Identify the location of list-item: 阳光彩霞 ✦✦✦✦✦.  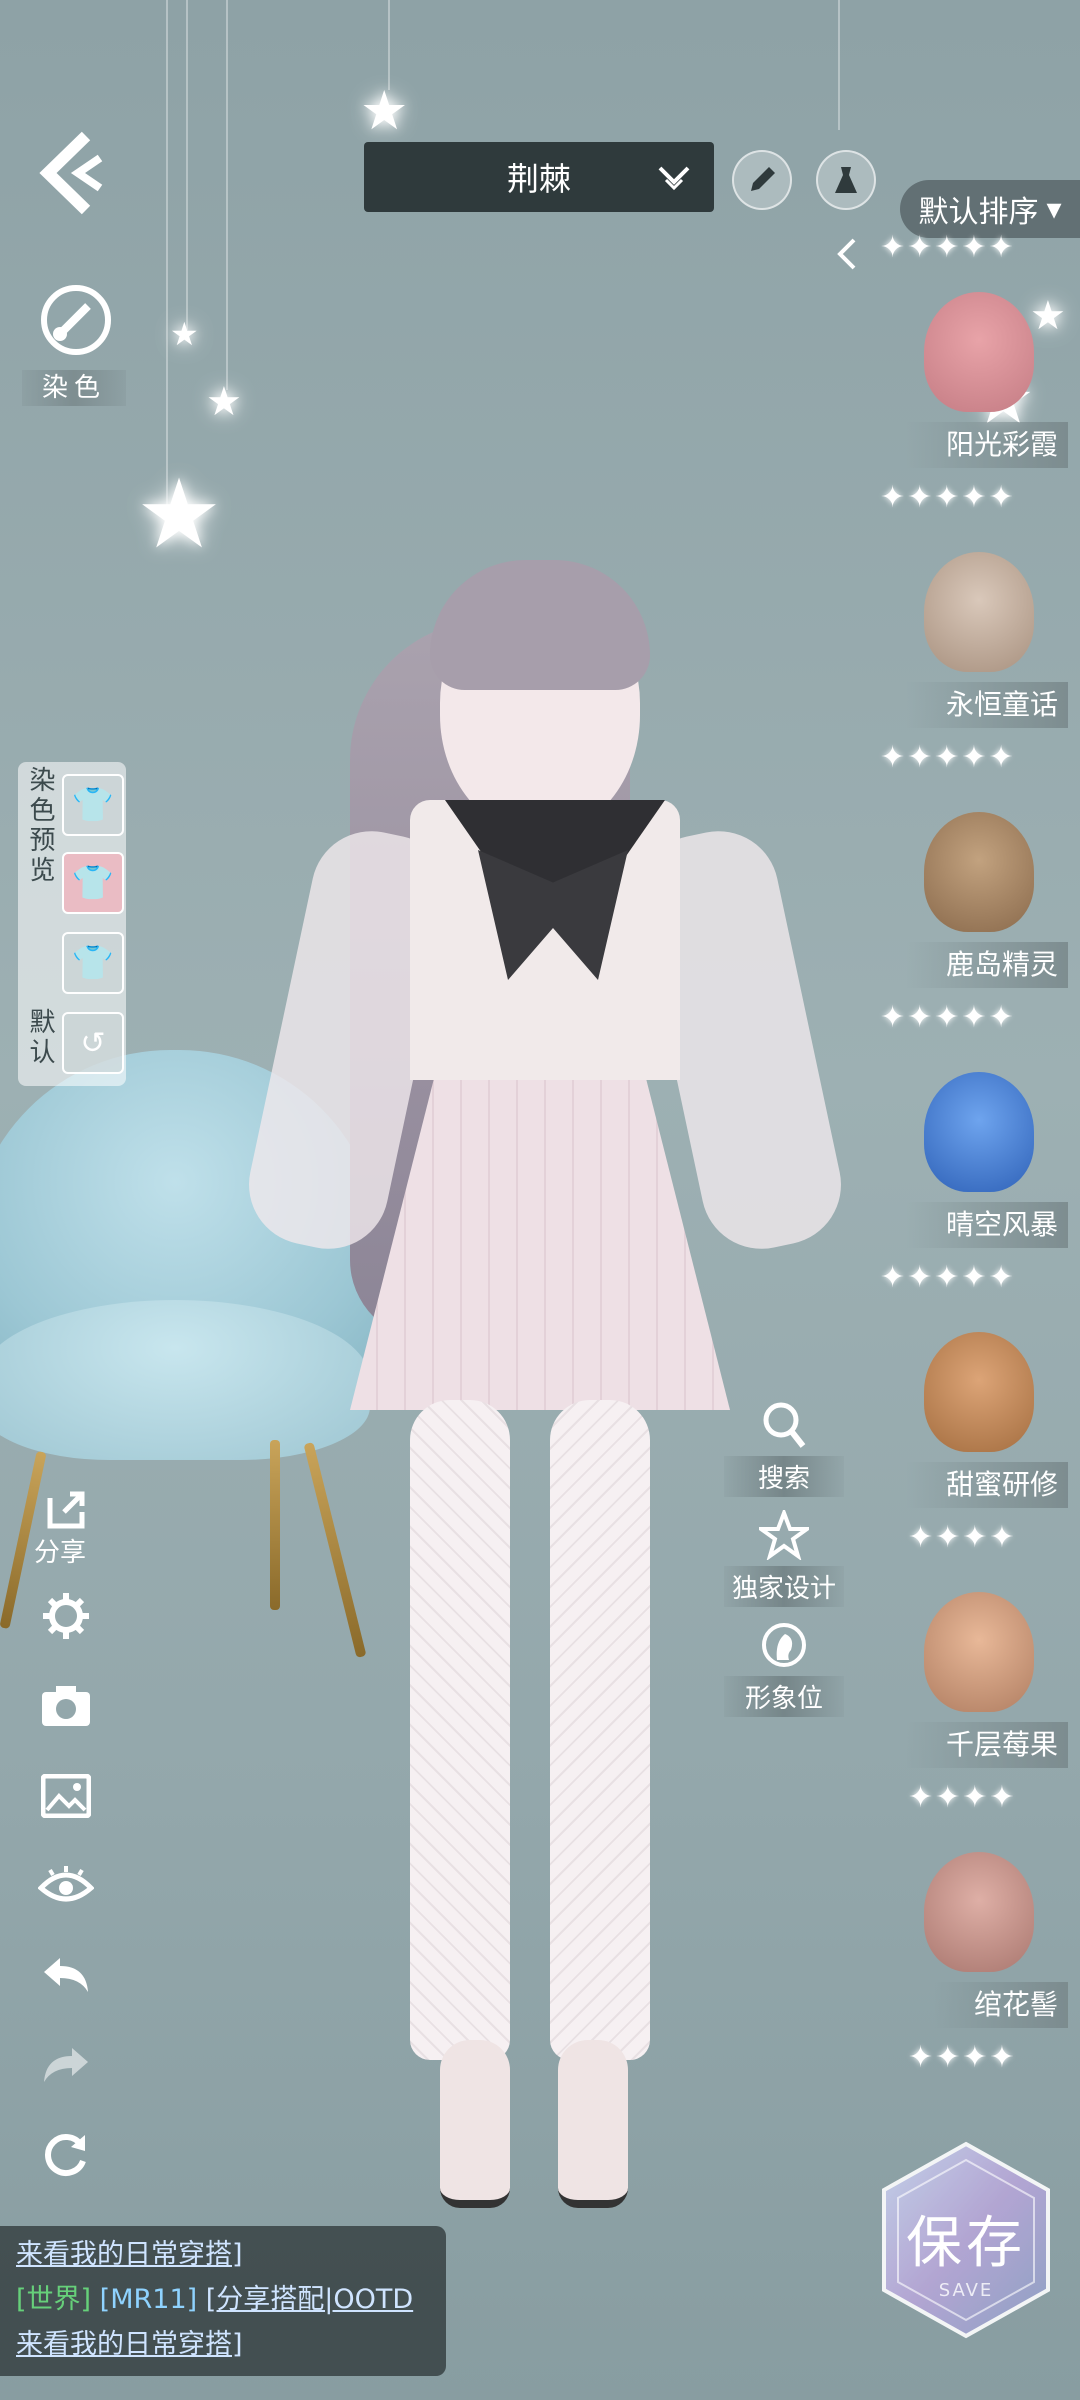
(974, 422).